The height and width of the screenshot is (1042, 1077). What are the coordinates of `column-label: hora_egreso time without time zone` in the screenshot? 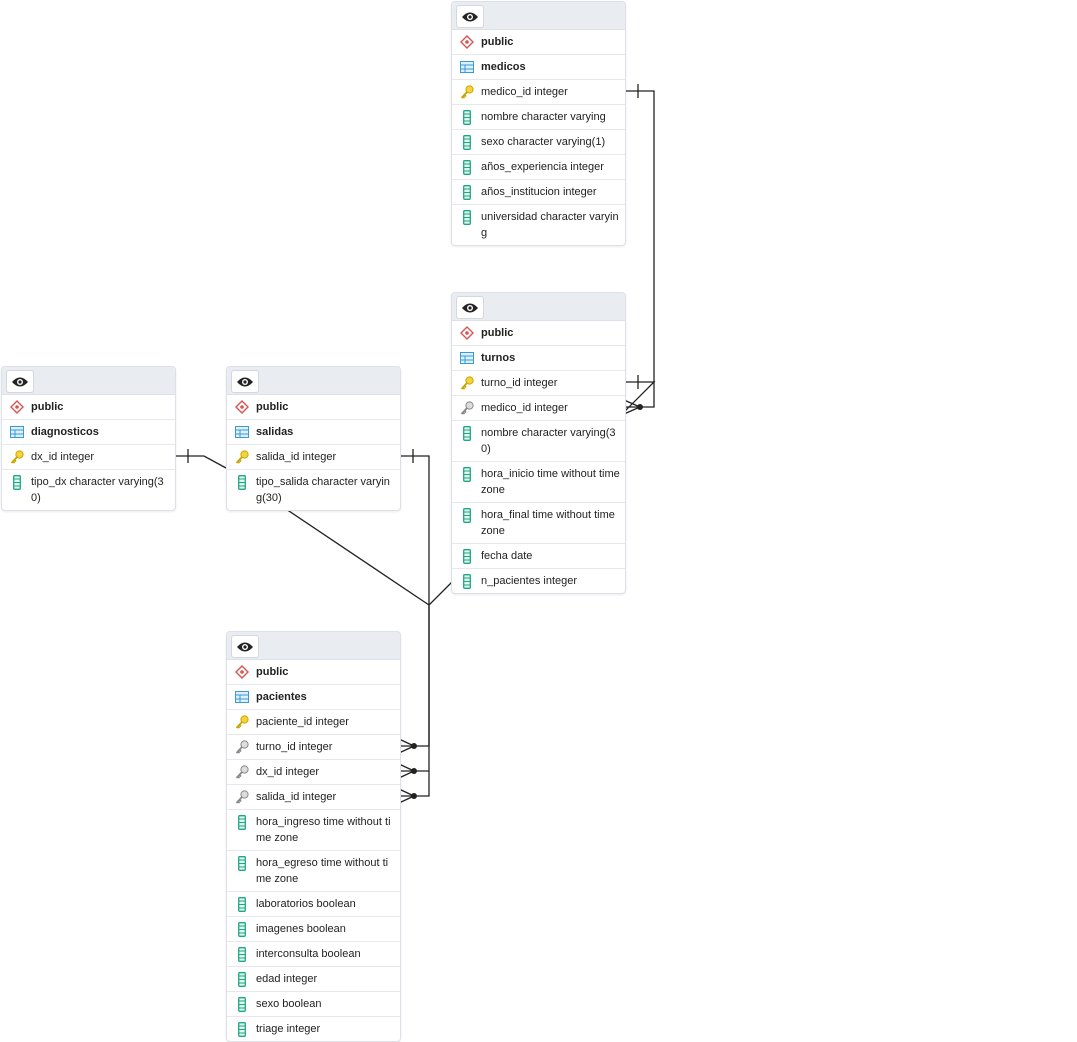 It's located at (322, 871).